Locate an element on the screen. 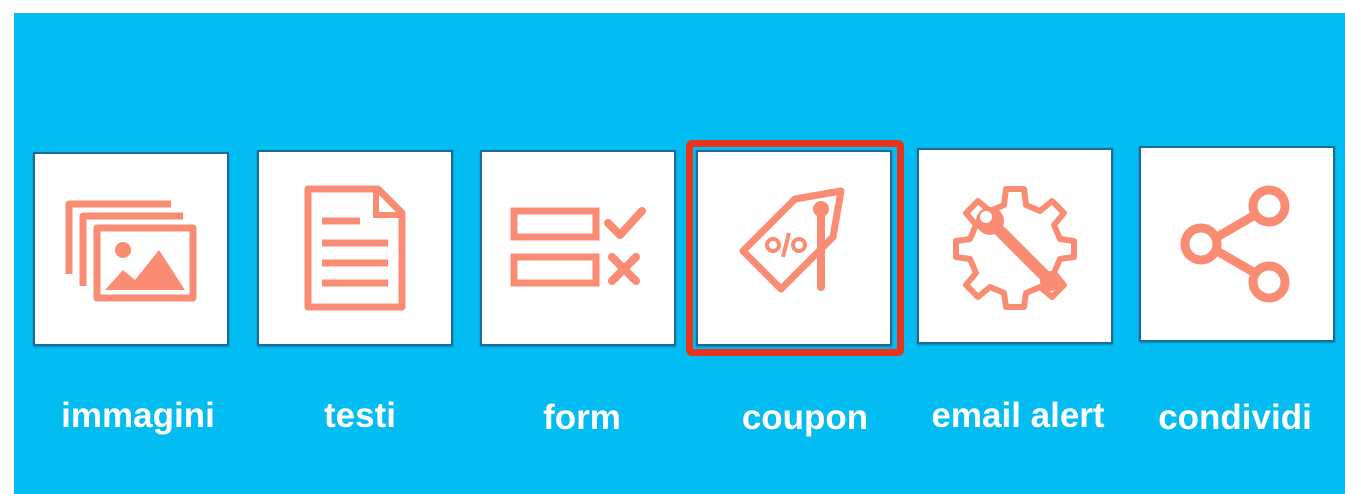  tile-coupon is located at coordinates (794, 248).